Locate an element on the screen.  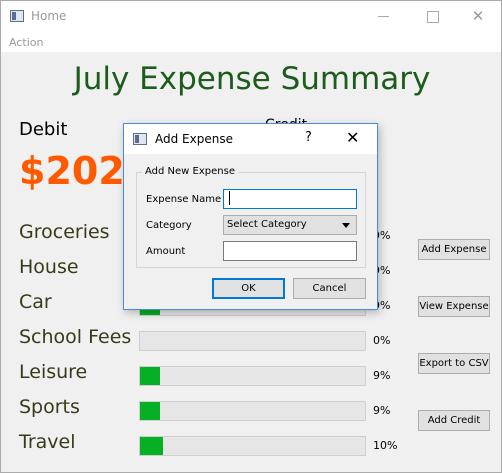
ok-button: OK is located at coordinates (248, 288).